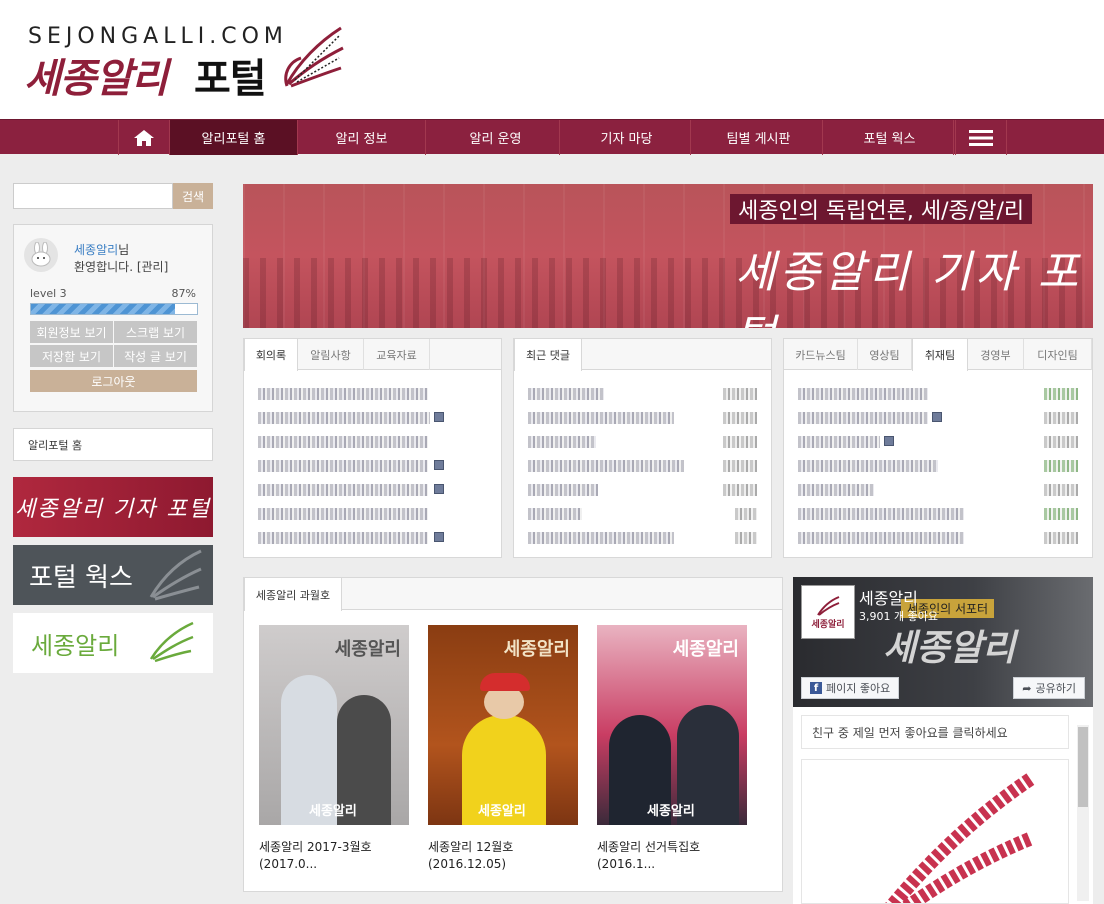  Describe the element at coordinates (121, 266) in the screenshot. I see `welcome-text: 환영합니다. [관리]` at that location.